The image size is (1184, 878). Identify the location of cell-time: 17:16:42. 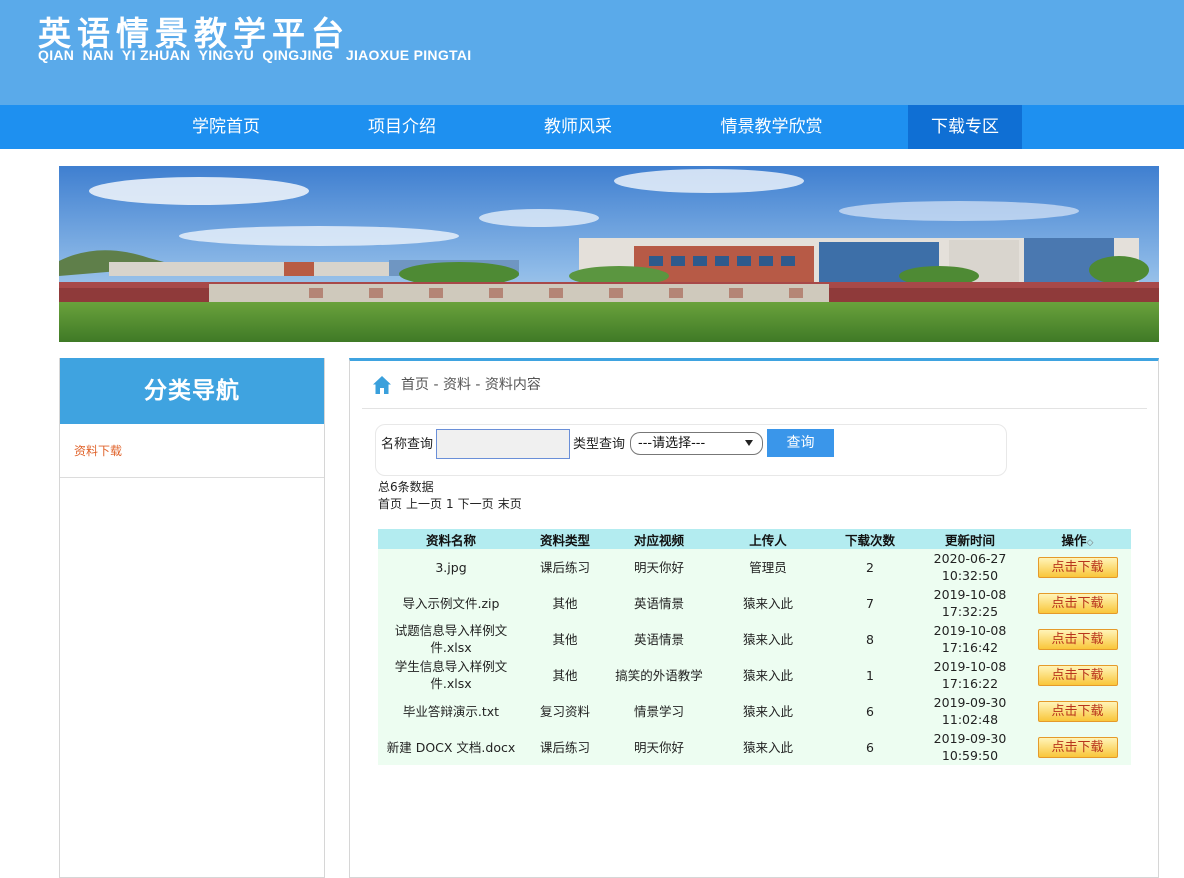
(970, 647).